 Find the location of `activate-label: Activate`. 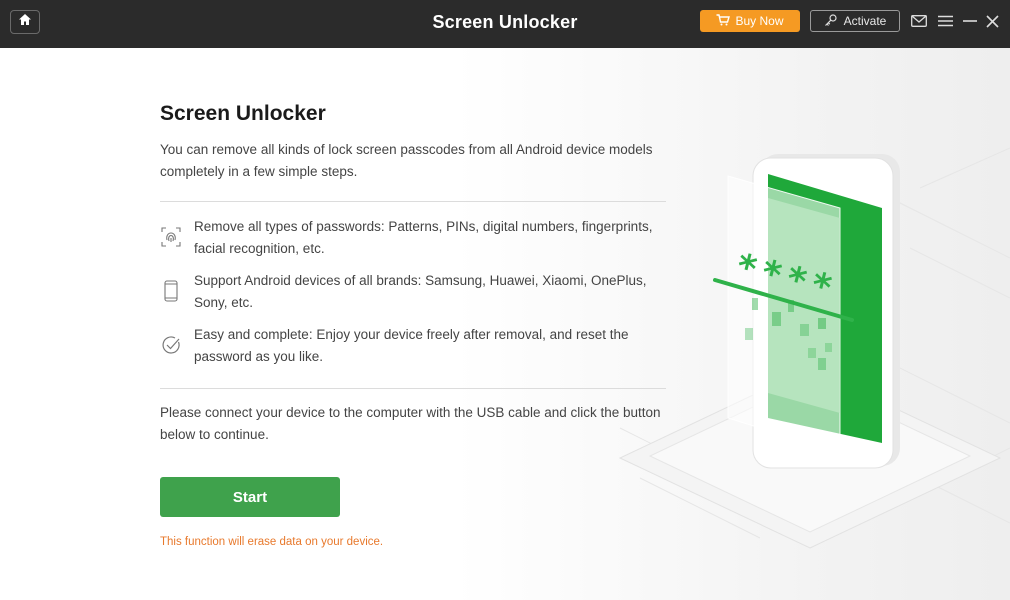

activate-label: Activate is located at coordinates (865, 21).